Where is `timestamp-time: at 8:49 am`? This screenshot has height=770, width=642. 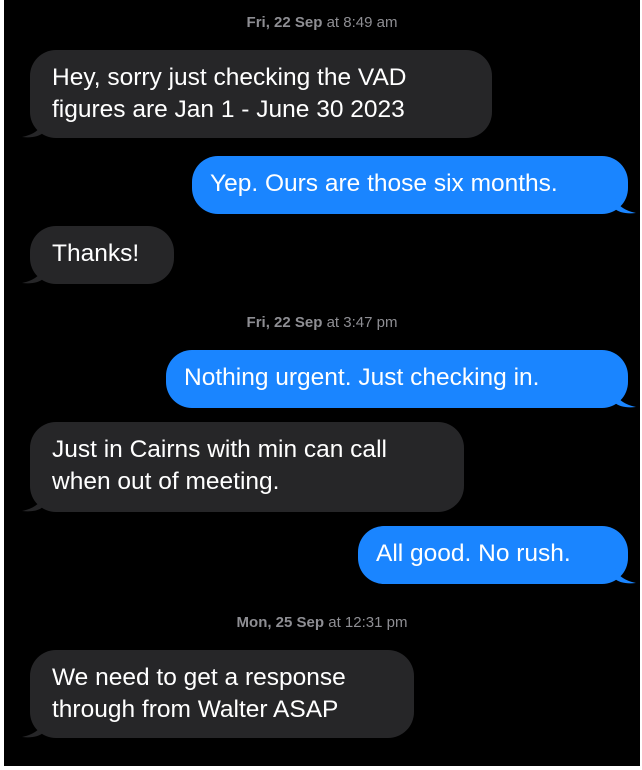
timestamp-time: at 8:49 am is located at coordinates (362, 22).